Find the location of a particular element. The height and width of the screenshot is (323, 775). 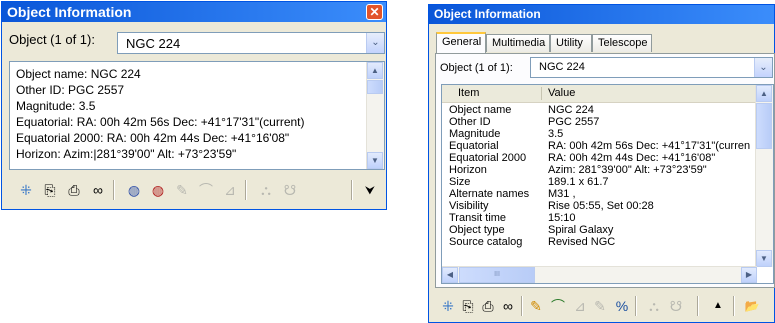

toolbar: ⁜ ⎘ ⎙ ∞ ✎ ⌒ ⊿ ✎ % ⛬ ☋ ▲ 📂 is located at coordinates (605, 306).